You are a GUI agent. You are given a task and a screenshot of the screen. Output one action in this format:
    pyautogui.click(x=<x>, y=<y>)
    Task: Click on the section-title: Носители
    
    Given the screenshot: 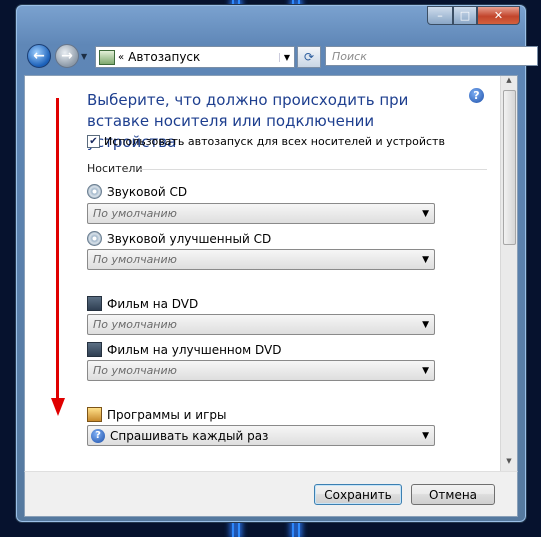 What is the action you would take?
    pyautogui.click(x=115, y=168)
    